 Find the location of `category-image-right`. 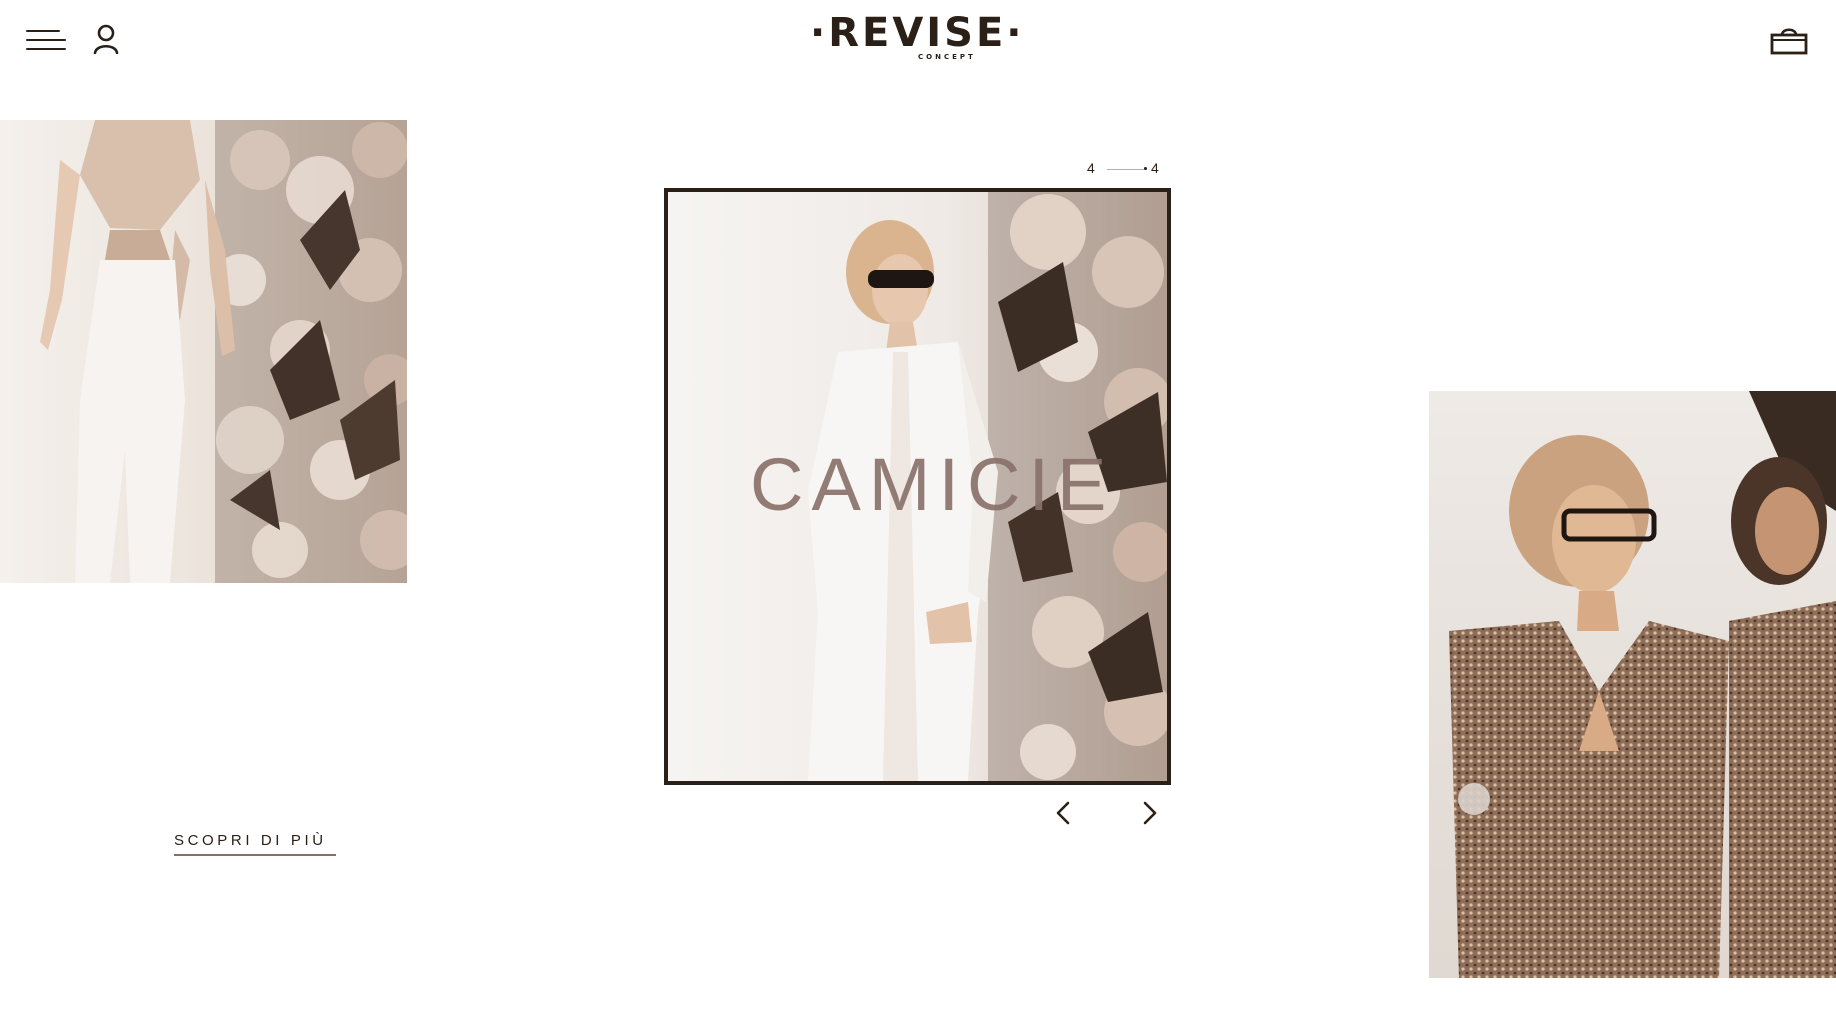

category-image-right is located at coordinates (1632, 684).